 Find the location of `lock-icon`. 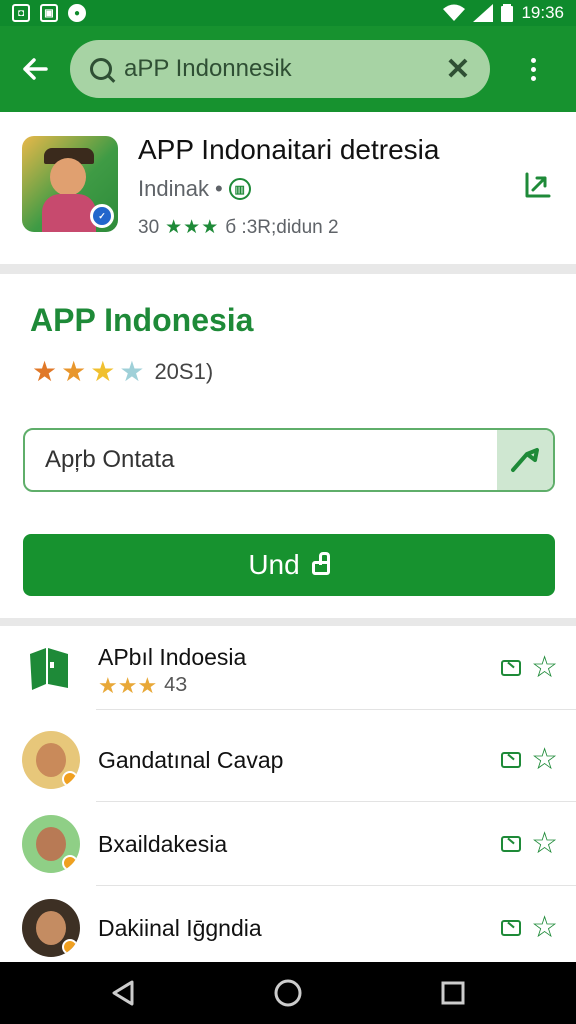

lock-icon is located at coordinates (320, 563).